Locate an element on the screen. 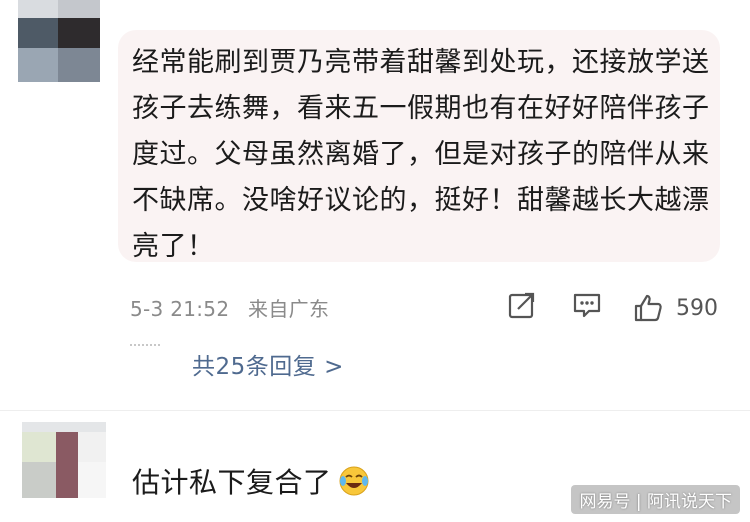 This screenshot has width=750, height=522. share-edit-icon is located at coordinates (521, 305).